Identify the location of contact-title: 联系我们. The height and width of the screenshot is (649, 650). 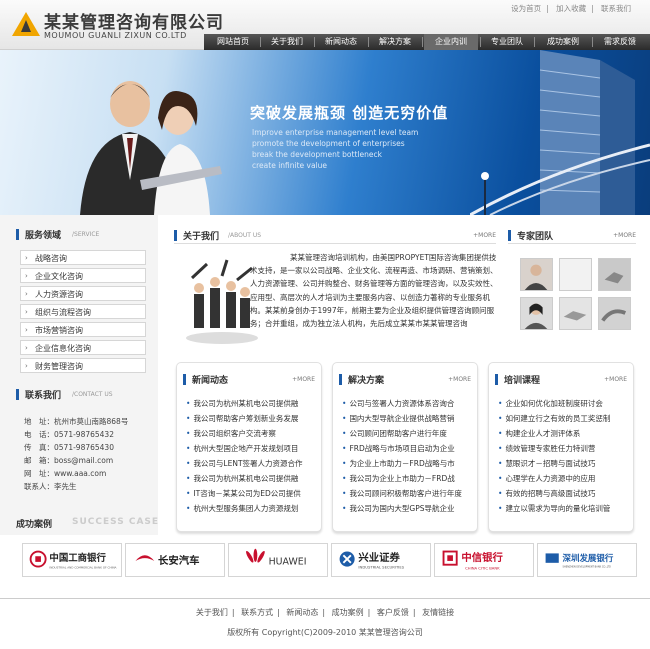
(43, 396).